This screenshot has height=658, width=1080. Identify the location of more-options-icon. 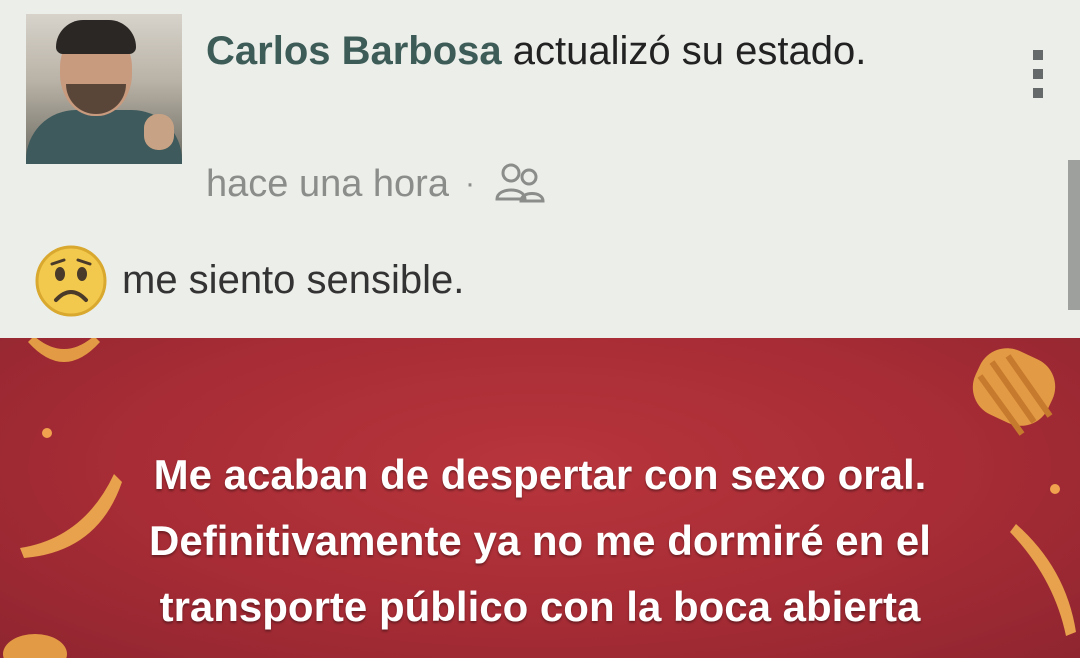
(1038, 74).